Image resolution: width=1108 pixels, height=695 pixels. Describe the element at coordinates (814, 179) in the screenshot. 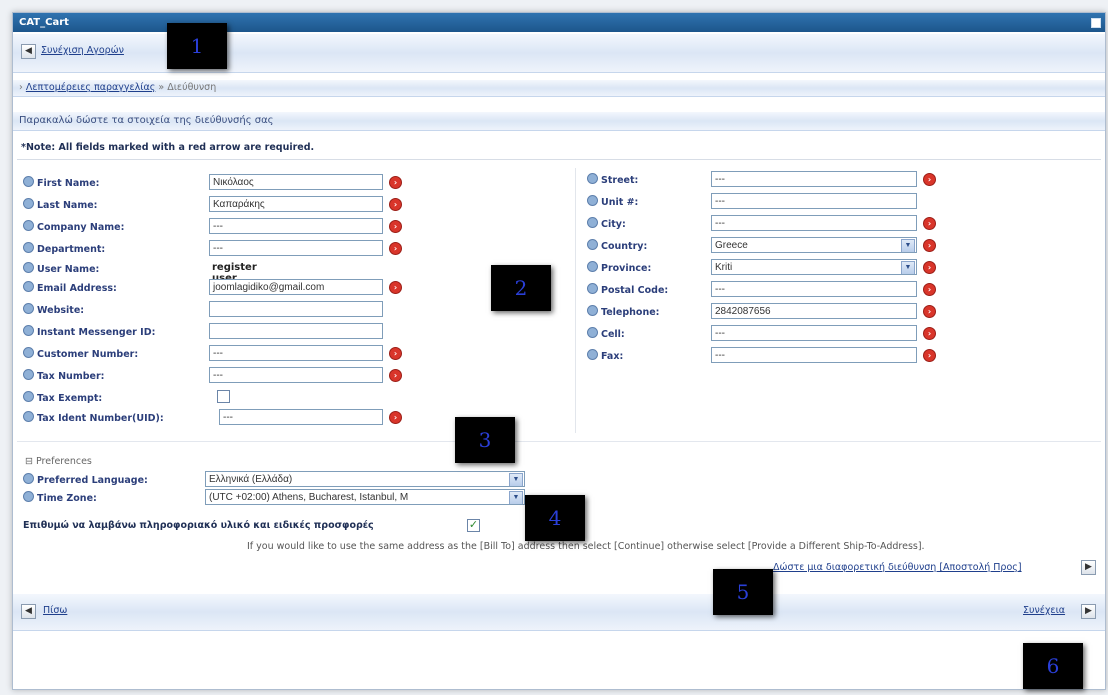

I see `street-input: ---` at that location.